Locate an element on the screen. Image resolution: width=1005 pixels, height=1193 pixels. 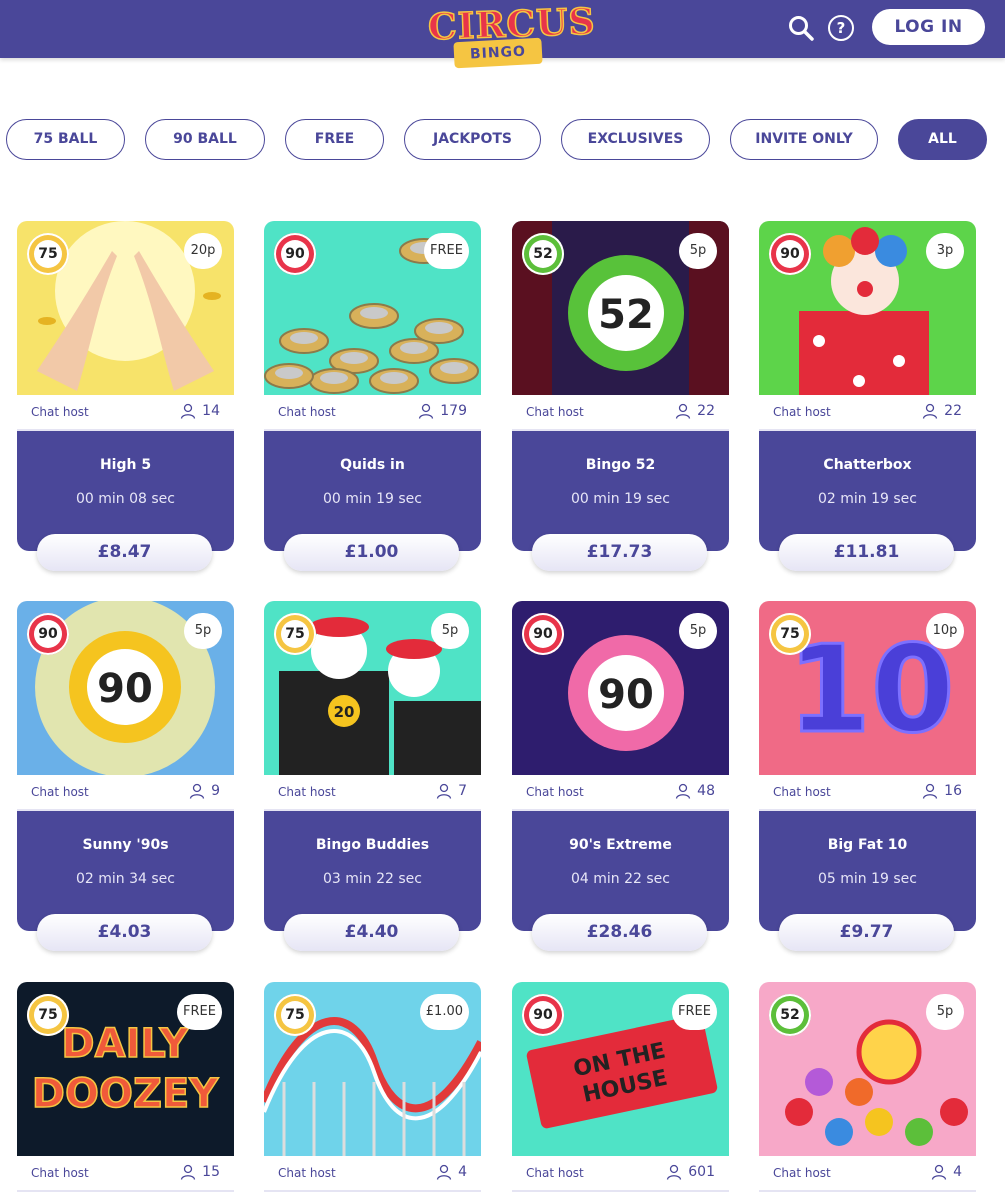
jackpot-button: £17.73 is located at coordinates (619, 552).